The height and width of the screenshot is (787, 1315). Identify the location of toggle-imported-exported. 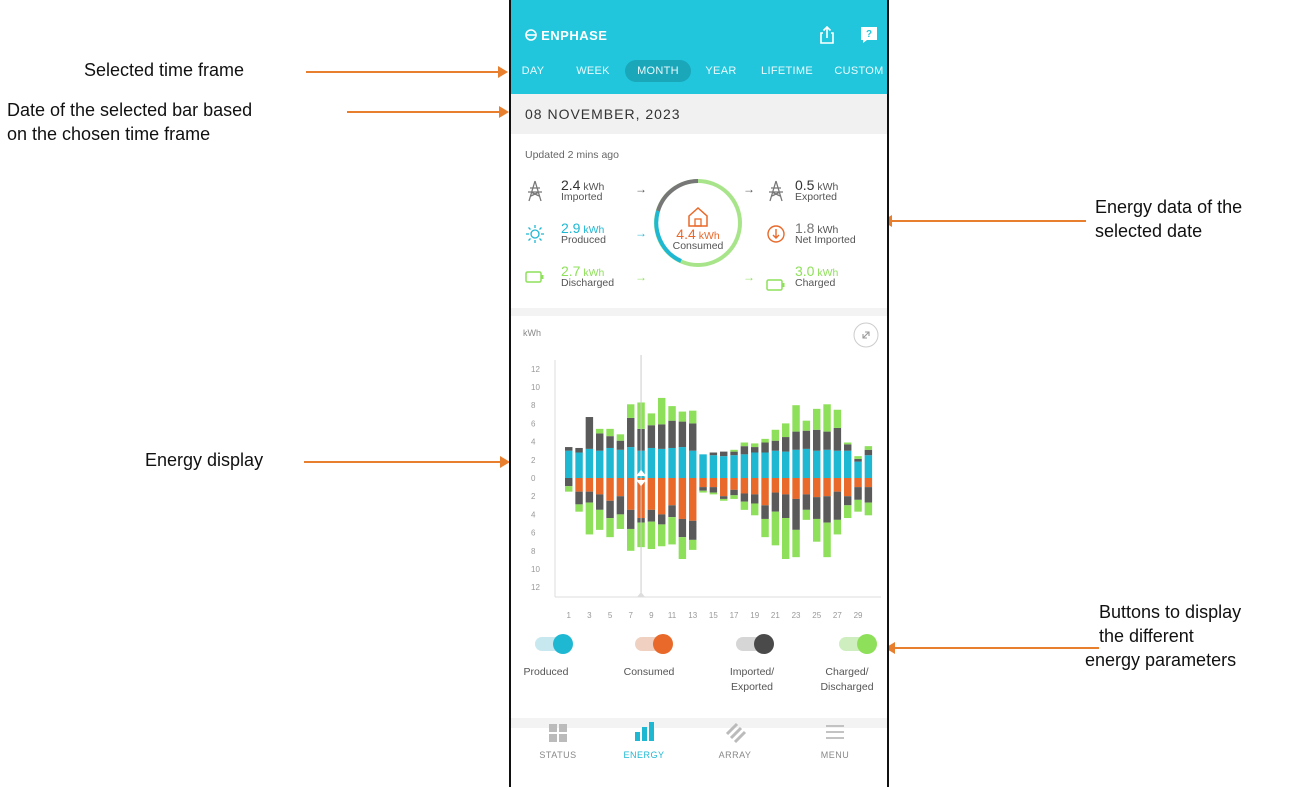
(755, 644).